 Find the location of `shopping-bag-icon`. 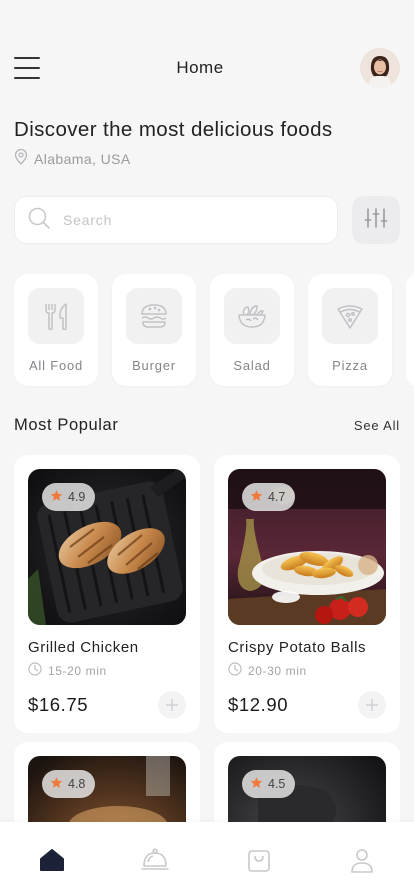

shopping-bag-icon is located at coordinates (258, 861).